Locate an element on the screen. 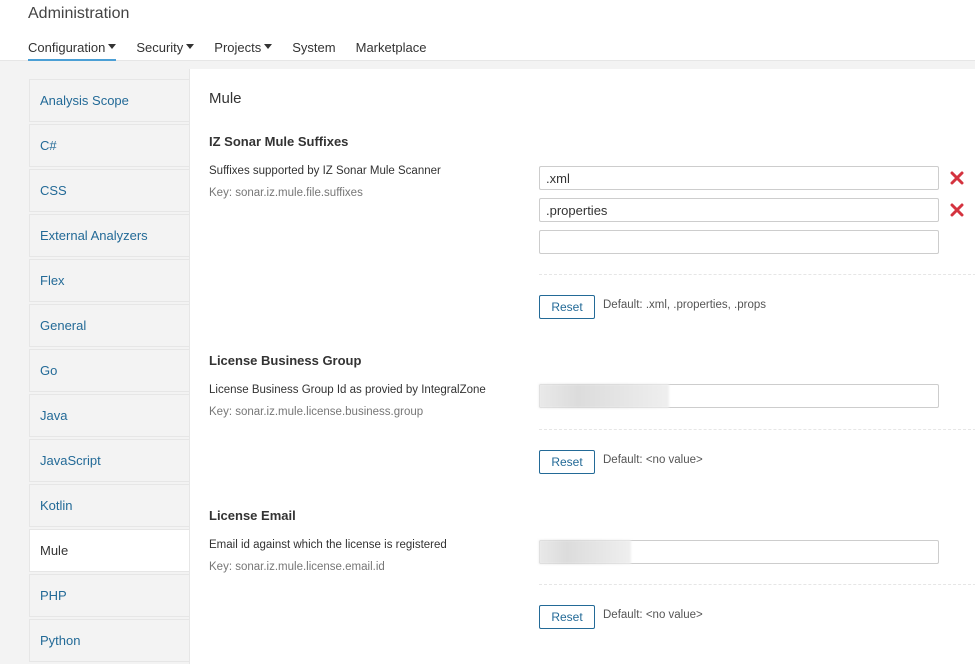  nav-projects: Projects is located at coordinates (243, 50).